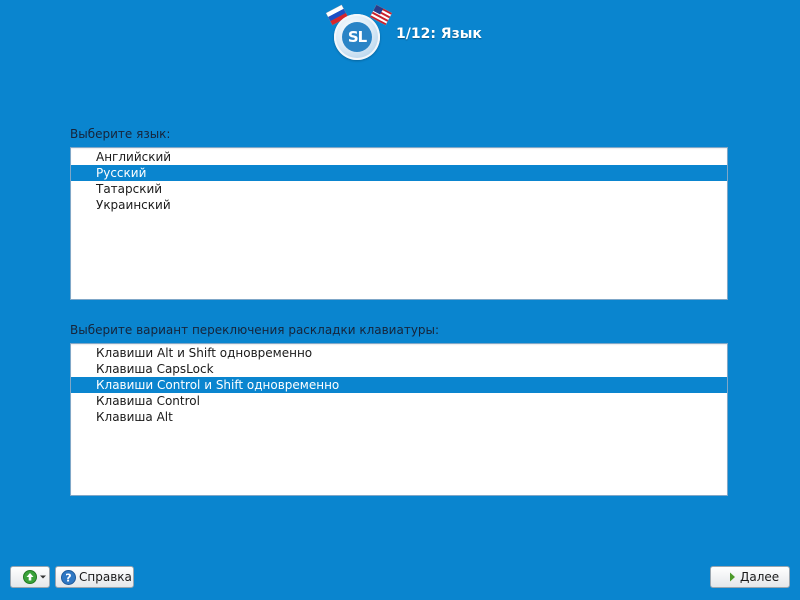 The height and width of the screenshot is (600, 800). I want to click on language-label: Выберите язык:, so click(120, 134).